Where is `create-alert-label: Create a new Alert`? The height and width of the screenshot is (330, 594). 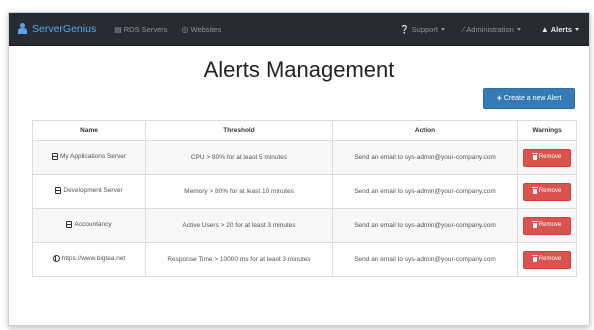
create-alert-label: Create a new Alert is located at coordinates (532, 98).